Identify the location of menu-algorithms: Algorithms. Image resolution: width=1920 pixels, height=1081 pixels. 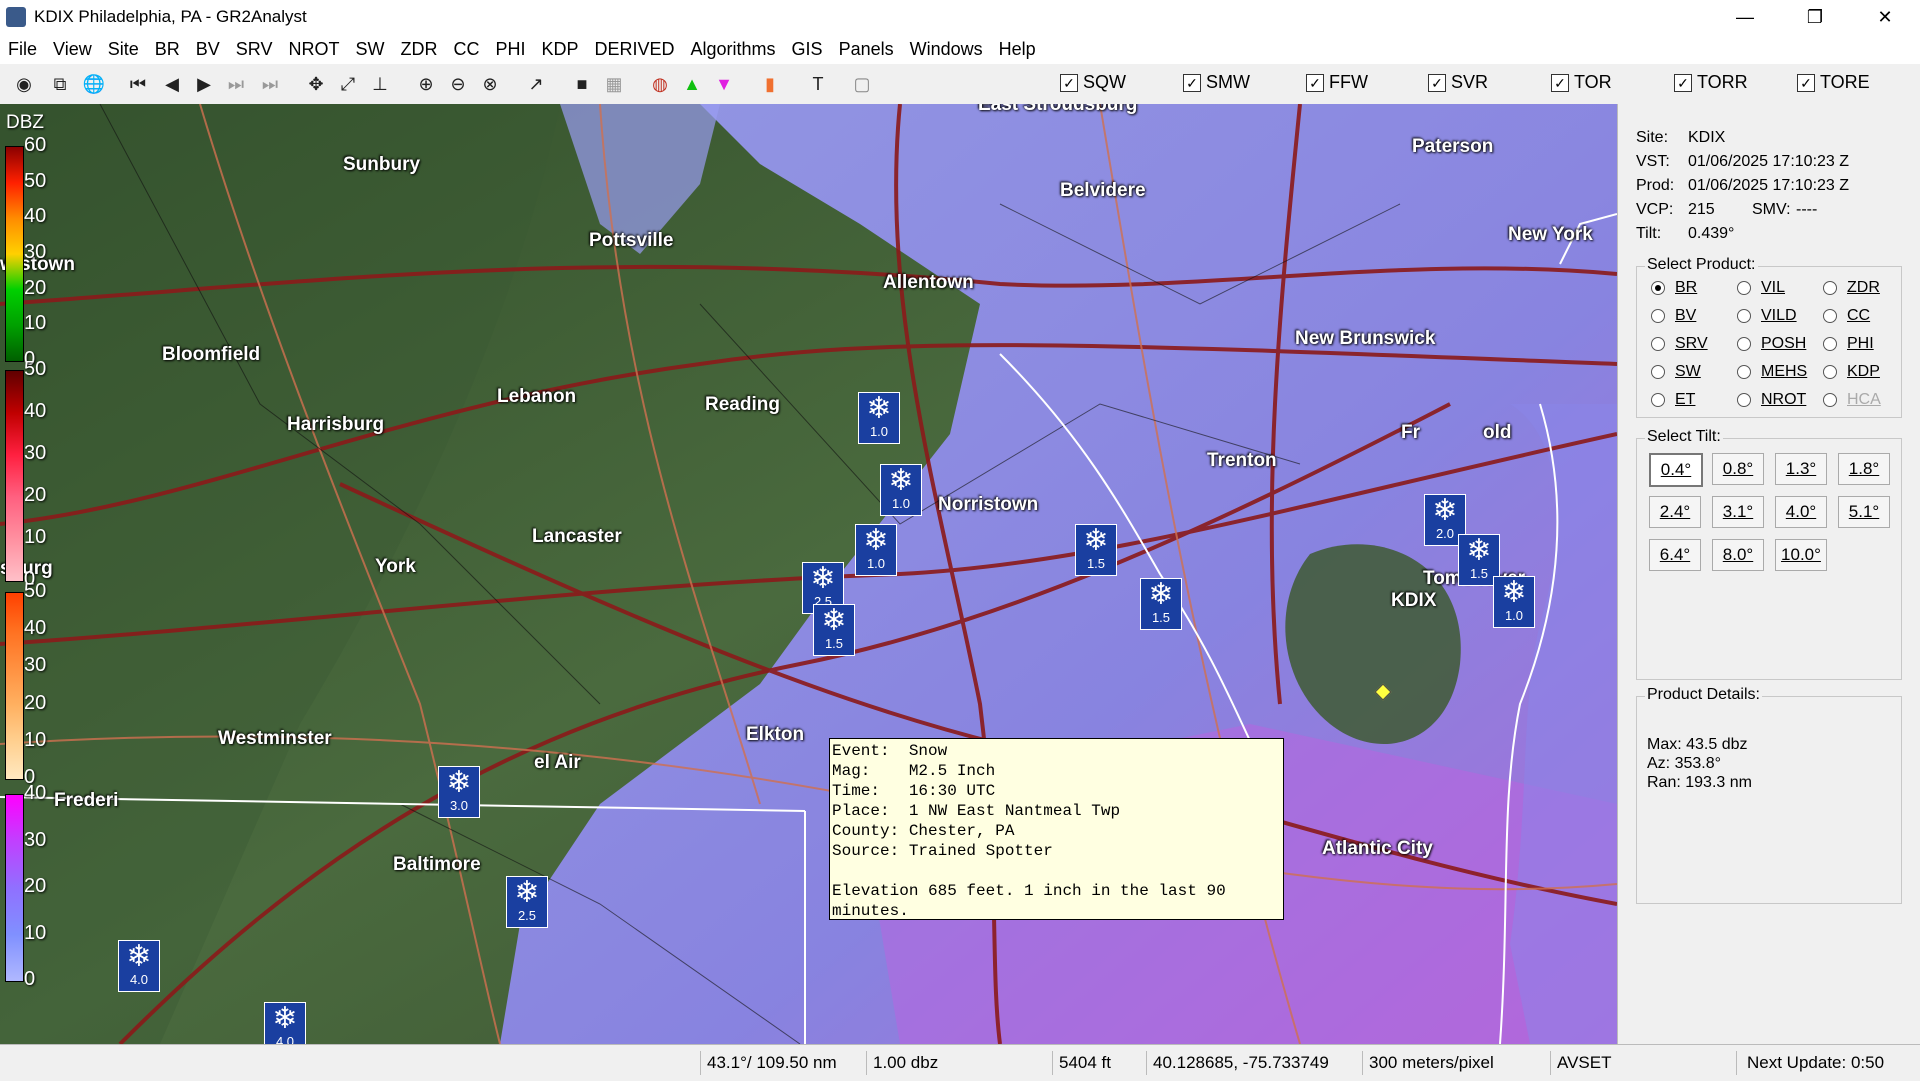
(733, 49).